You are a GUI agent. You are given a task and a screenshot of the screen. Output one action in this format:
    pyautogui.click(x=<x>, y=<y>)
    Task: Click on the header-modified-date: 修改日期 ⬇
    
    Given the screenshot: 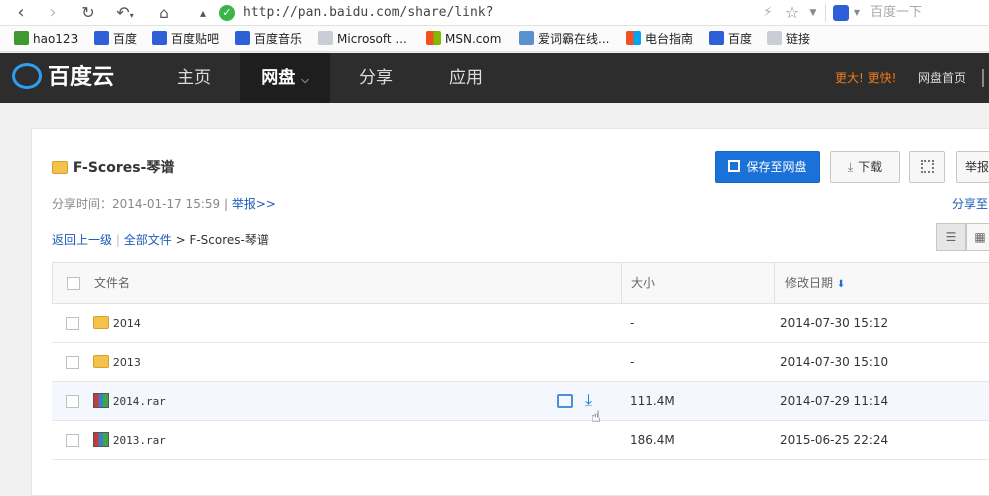 What is the action you would take?
    pyautogui.click(x=815, y=282)
    